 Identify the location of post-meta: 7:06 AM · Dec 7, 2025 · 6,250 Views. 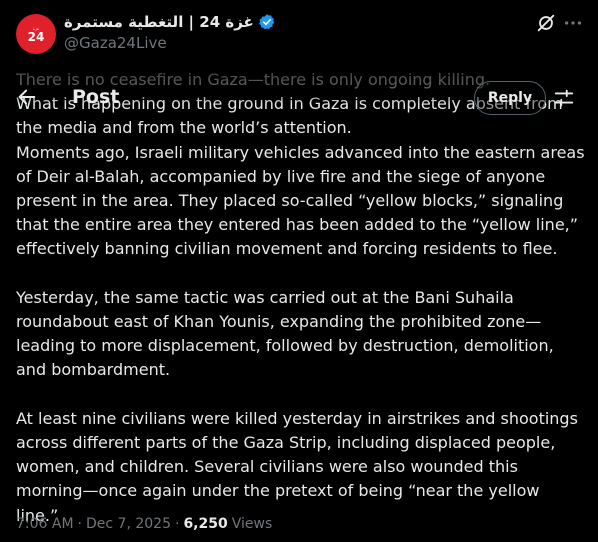
(144, 524).